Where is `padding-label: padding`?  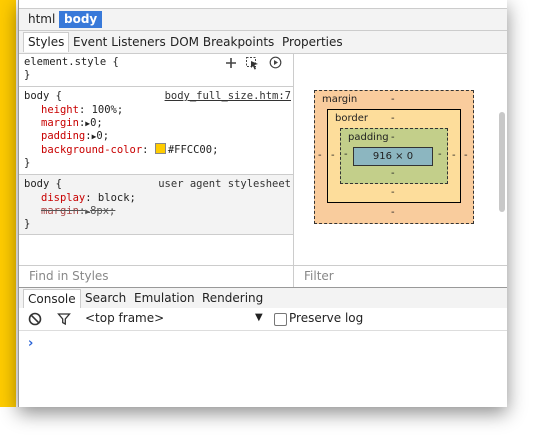
padding-label: padding is located at coordinates (368, 137).